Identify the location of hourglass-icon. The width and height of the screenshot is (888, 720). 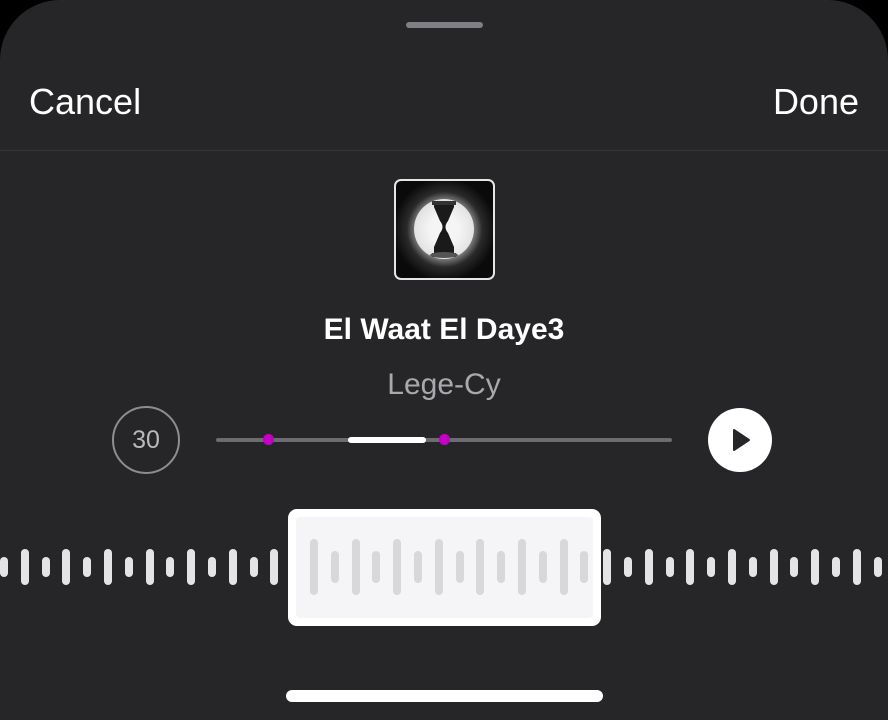
(444, 229).